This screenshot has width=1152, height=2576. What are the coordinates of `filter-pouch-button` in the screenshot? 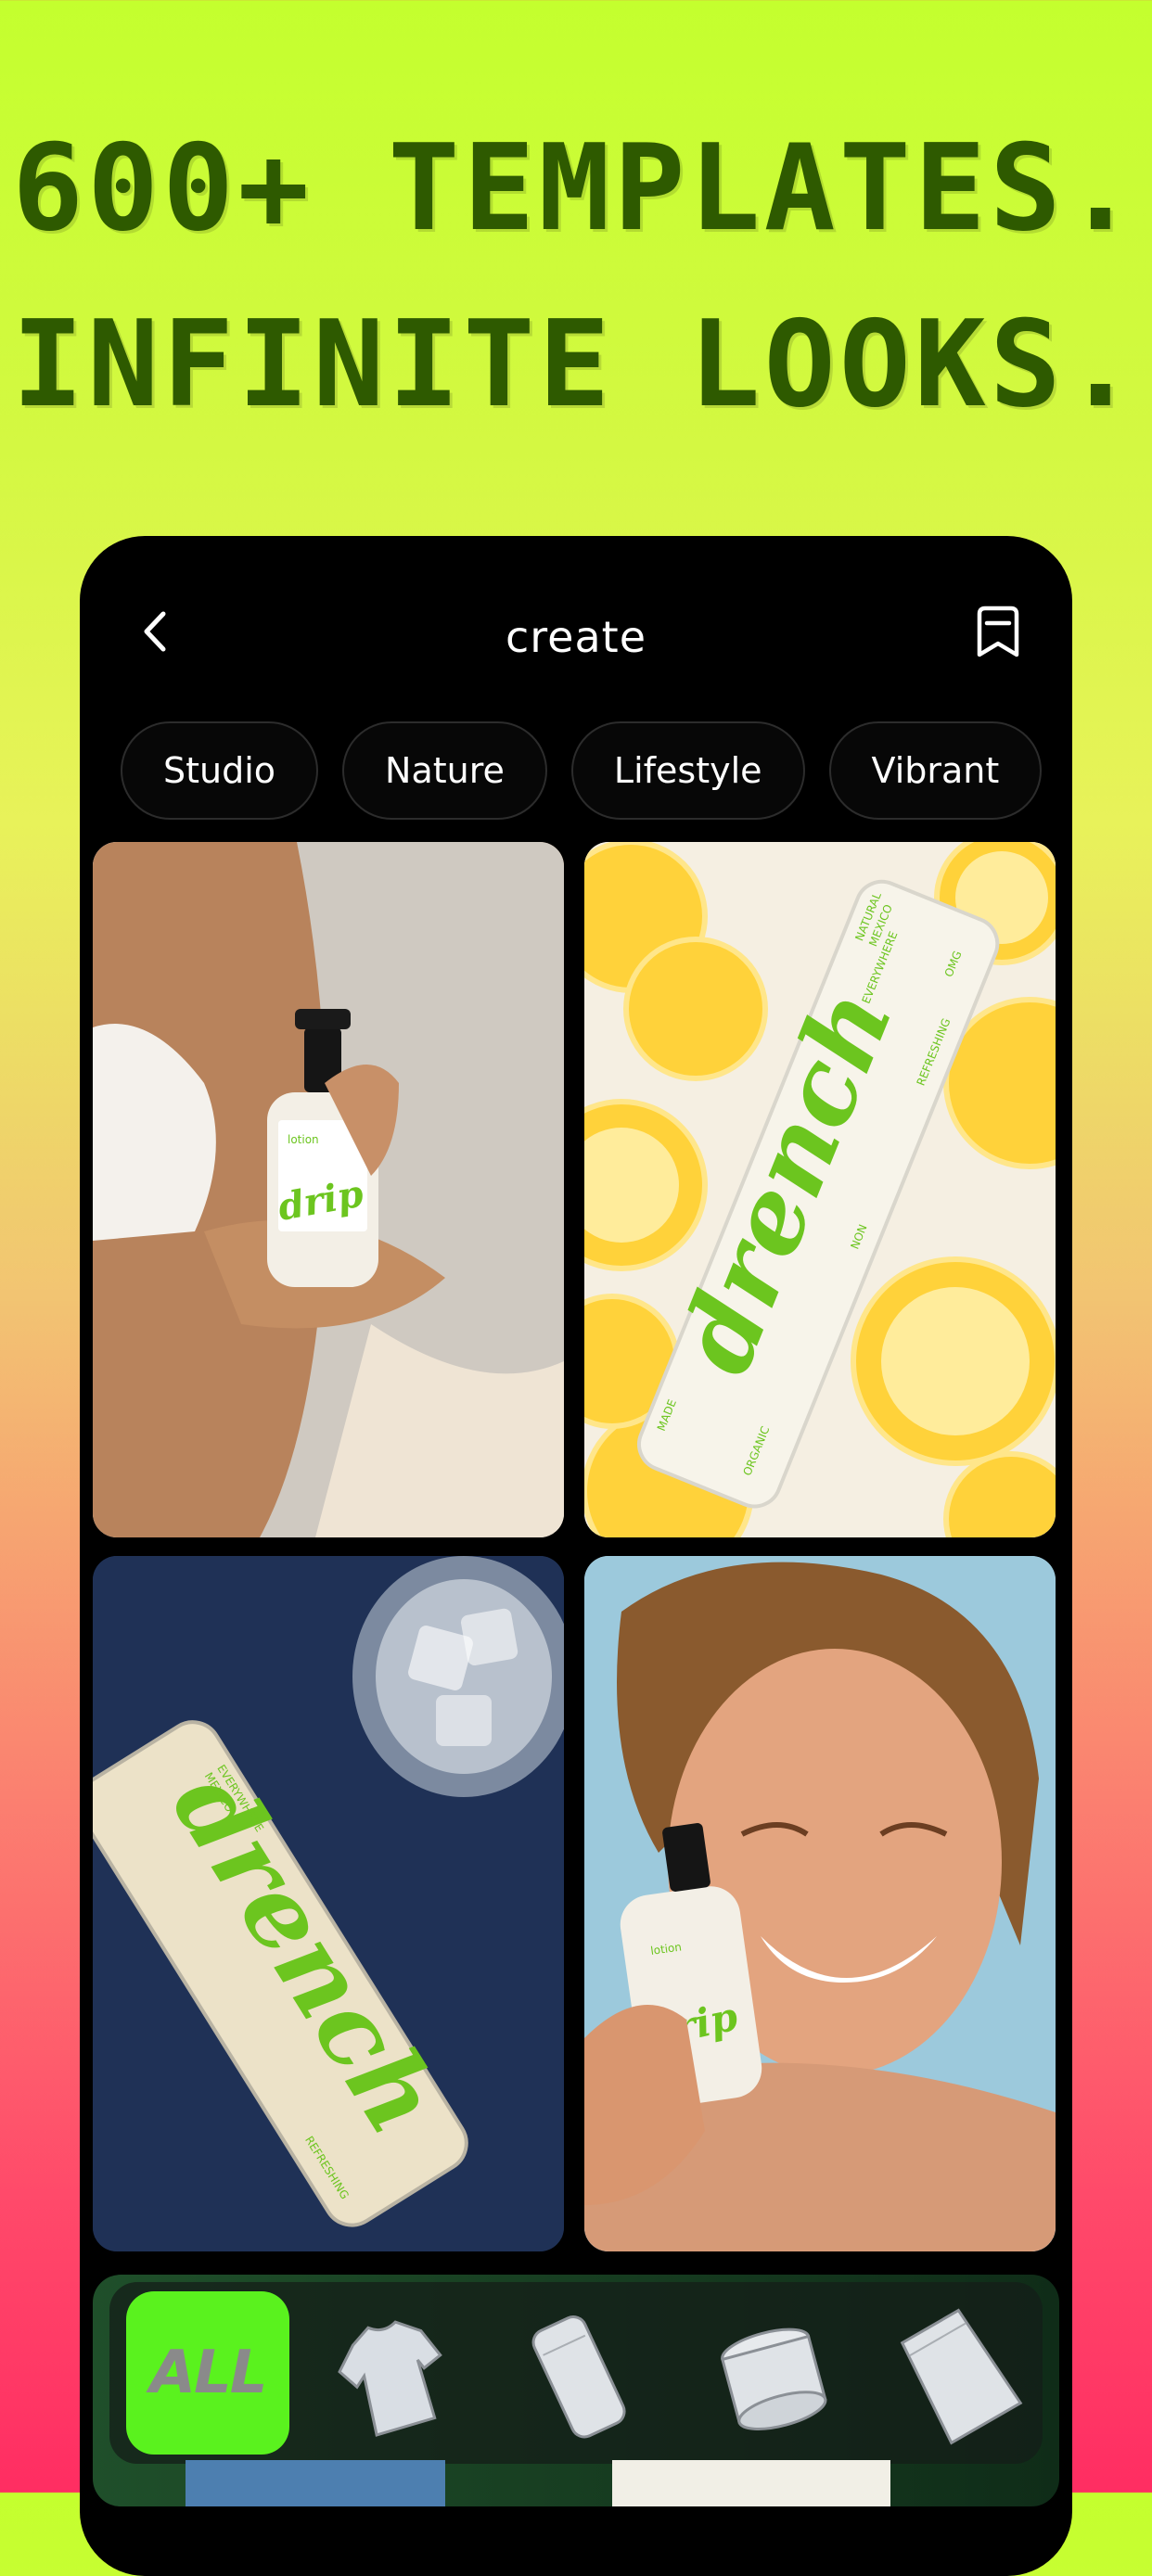 It's located at (958, 2375).